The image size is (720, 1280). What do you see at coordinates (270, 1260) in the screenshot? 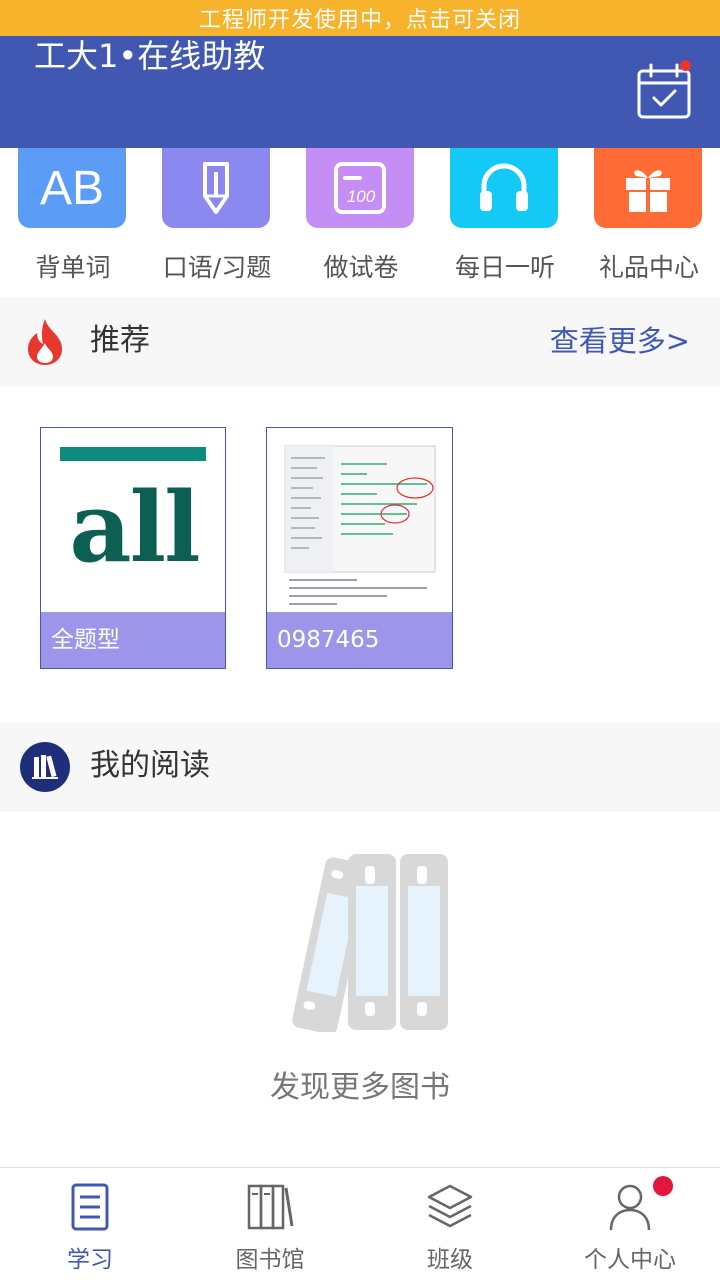
I see `tab-label: 图书馆` at bounding box center [270, 1260].